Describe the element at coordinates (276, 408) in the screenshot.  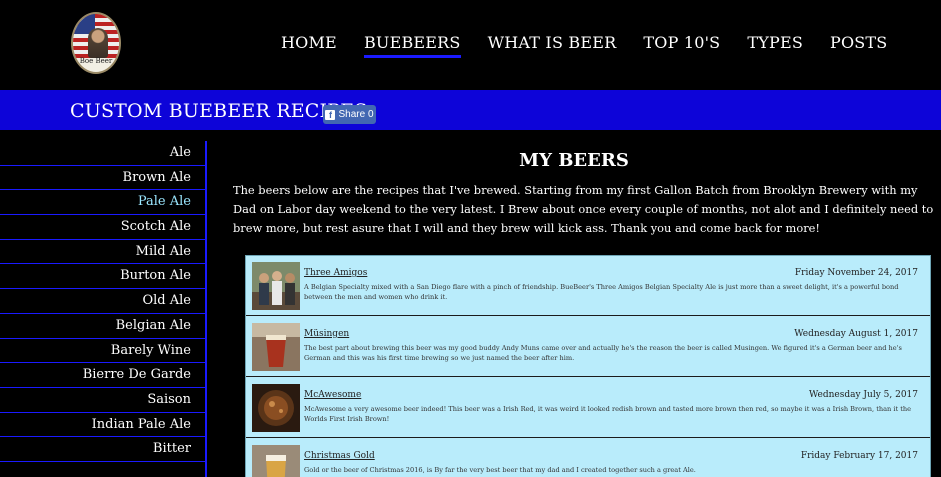
I see `brew-pot-thumbnail` at that location.